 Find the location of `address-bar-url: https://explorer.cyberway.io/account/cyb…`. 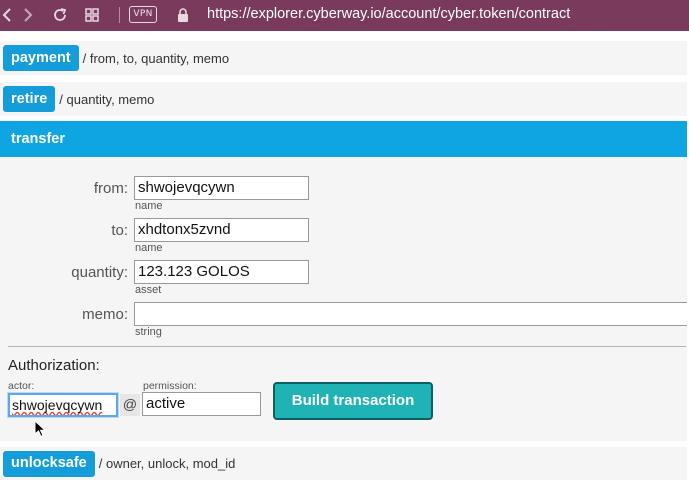

address-bar-url: https://explorer.cyberway.io/account/cyb… is located at coordinates (388, 14).